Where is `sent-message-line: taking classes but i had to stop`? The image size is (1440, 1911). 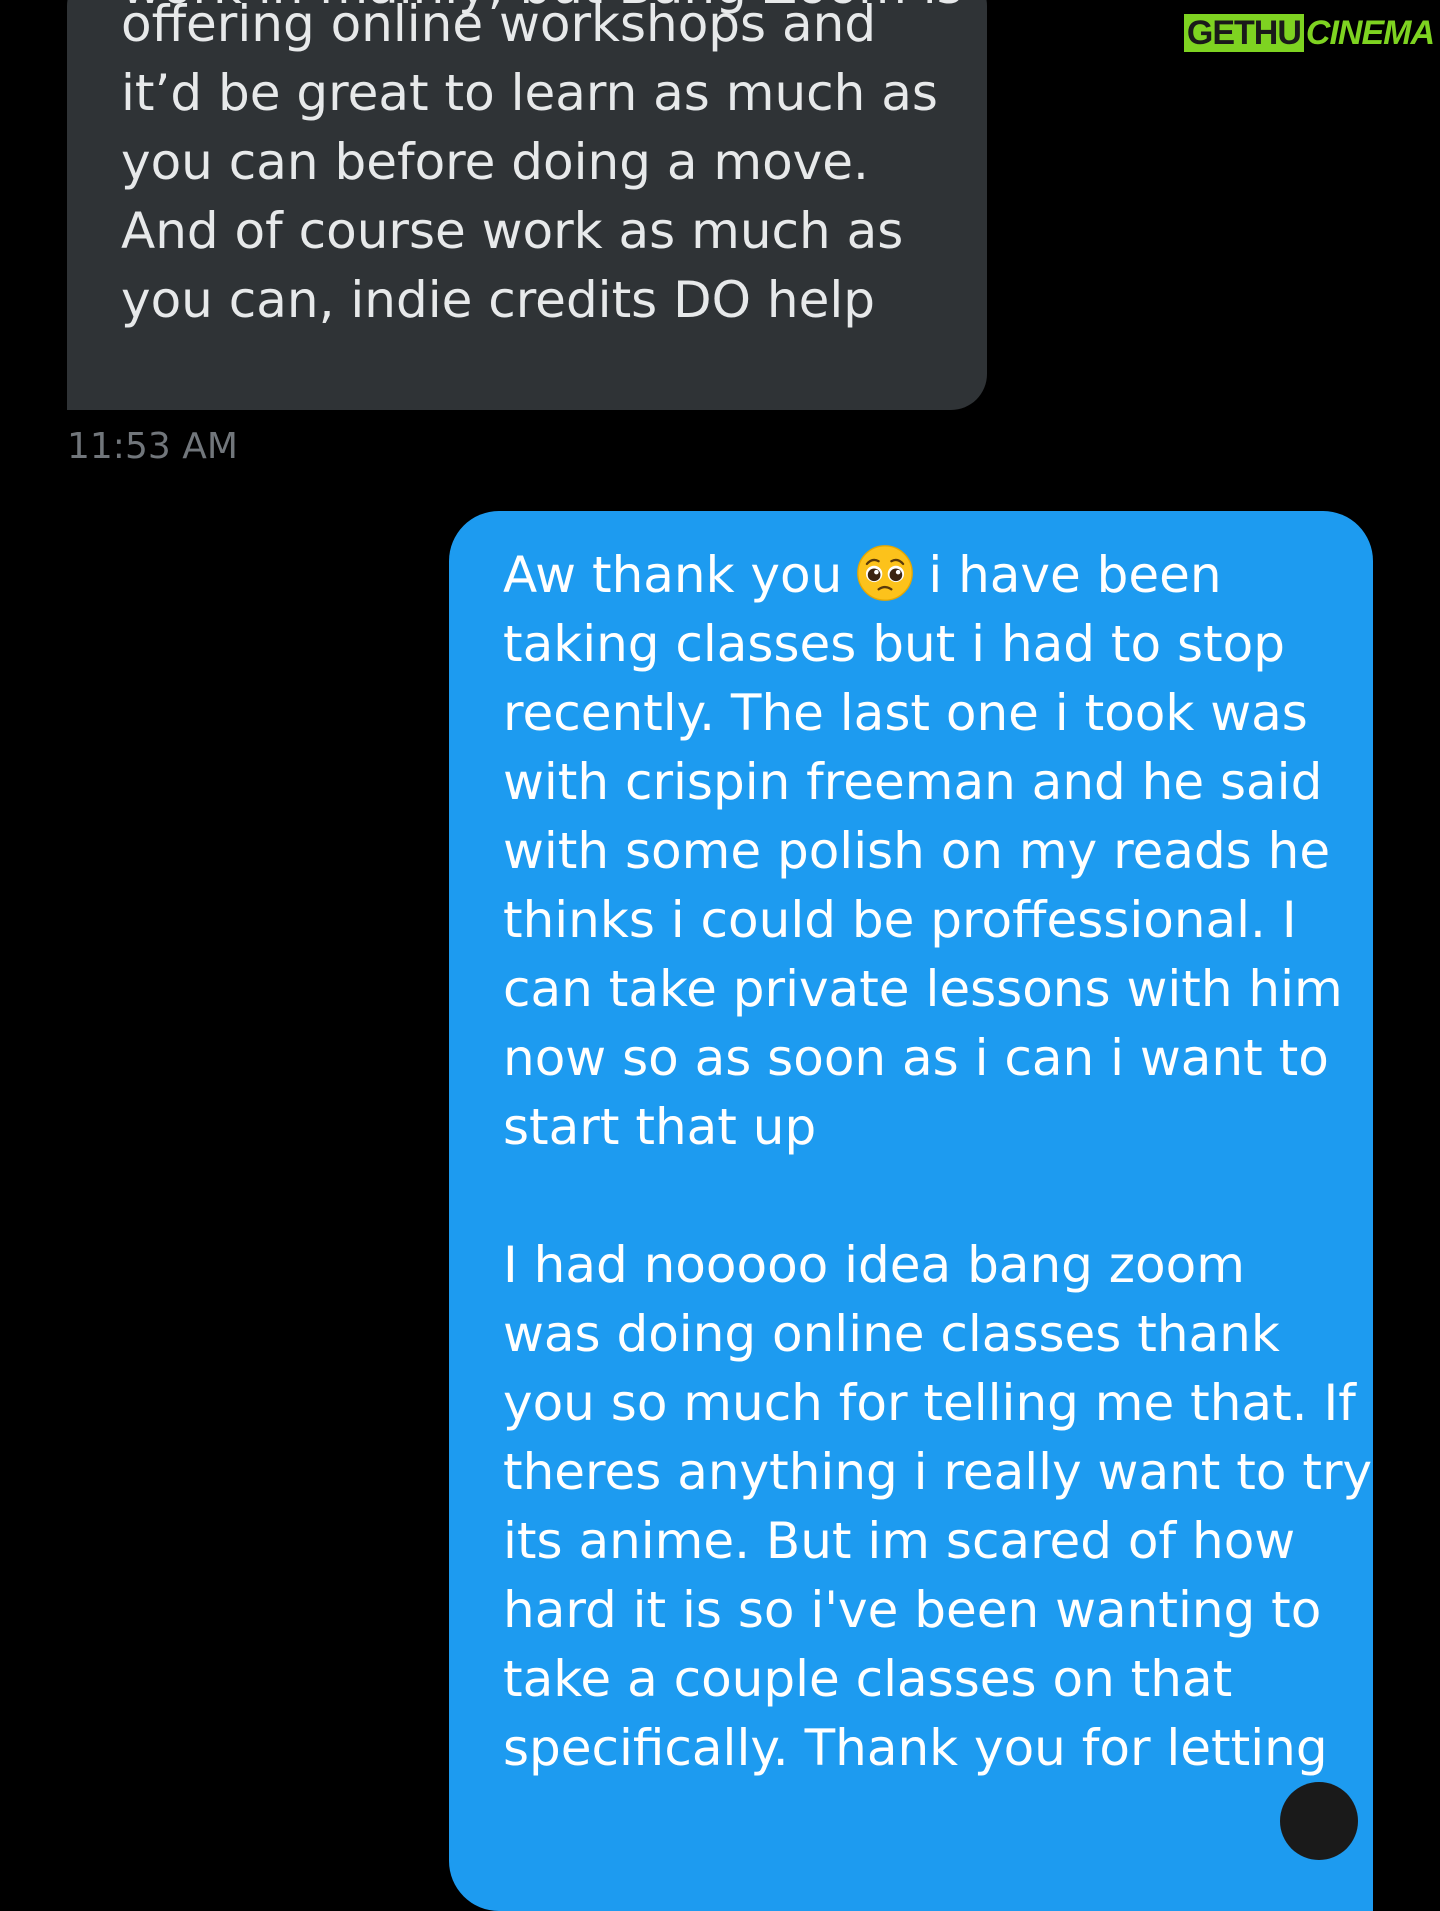
sent-message-line: taking classes but i had to stop is located at coordinates (894, 644).